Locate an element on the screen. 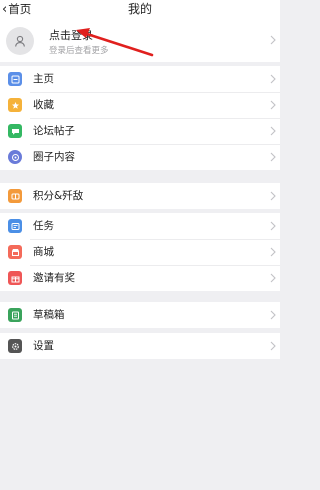 This screenshot has height=490, width=320. chat-icon is located at coordinates (15, 131).